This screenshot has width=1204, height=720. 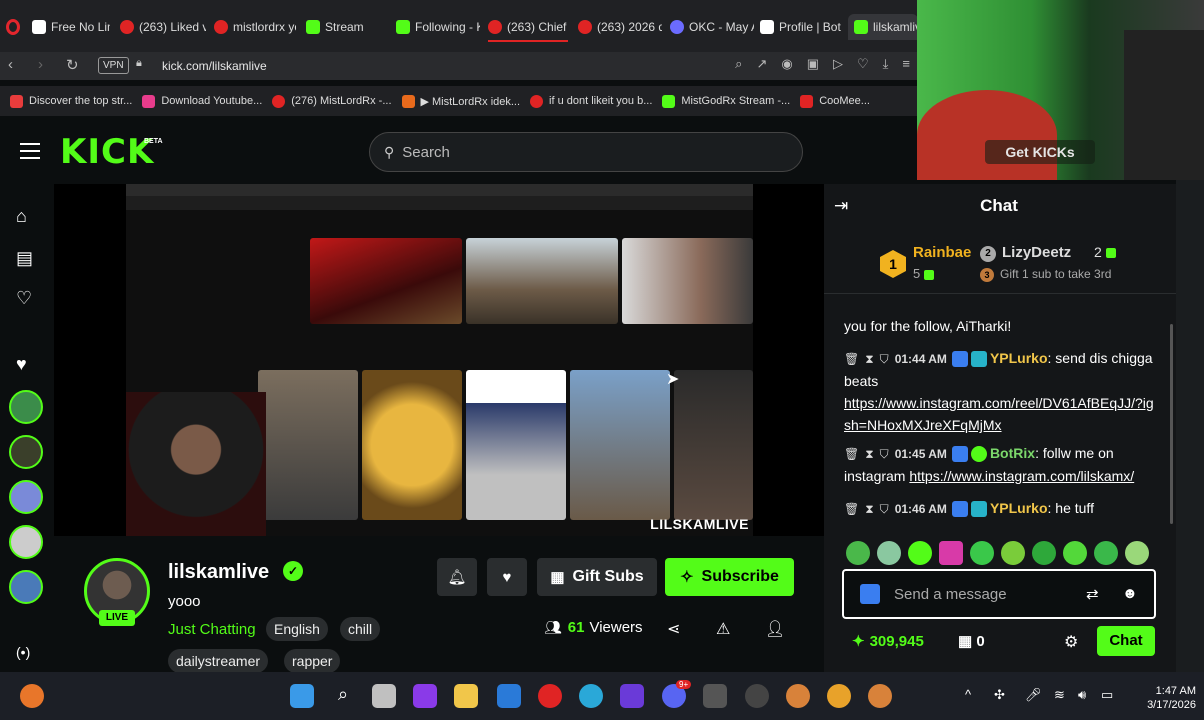 I want to click on edge-icon, so click(x=591, y=696).